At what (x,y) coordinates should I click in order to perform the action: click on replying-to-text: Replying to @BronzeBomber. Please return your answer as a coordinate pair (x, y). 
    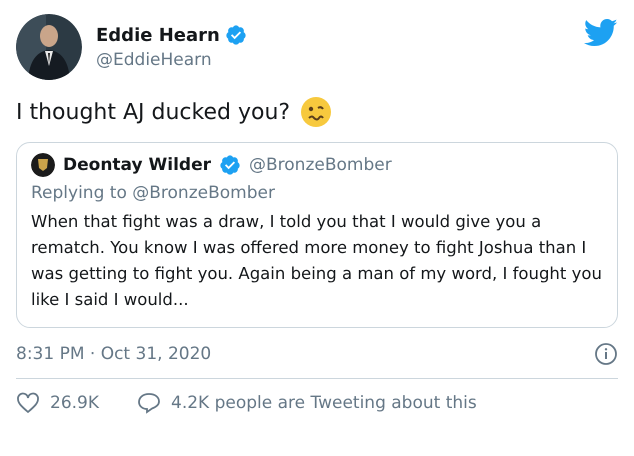
    Looking at the image, I should click on (153, 193).